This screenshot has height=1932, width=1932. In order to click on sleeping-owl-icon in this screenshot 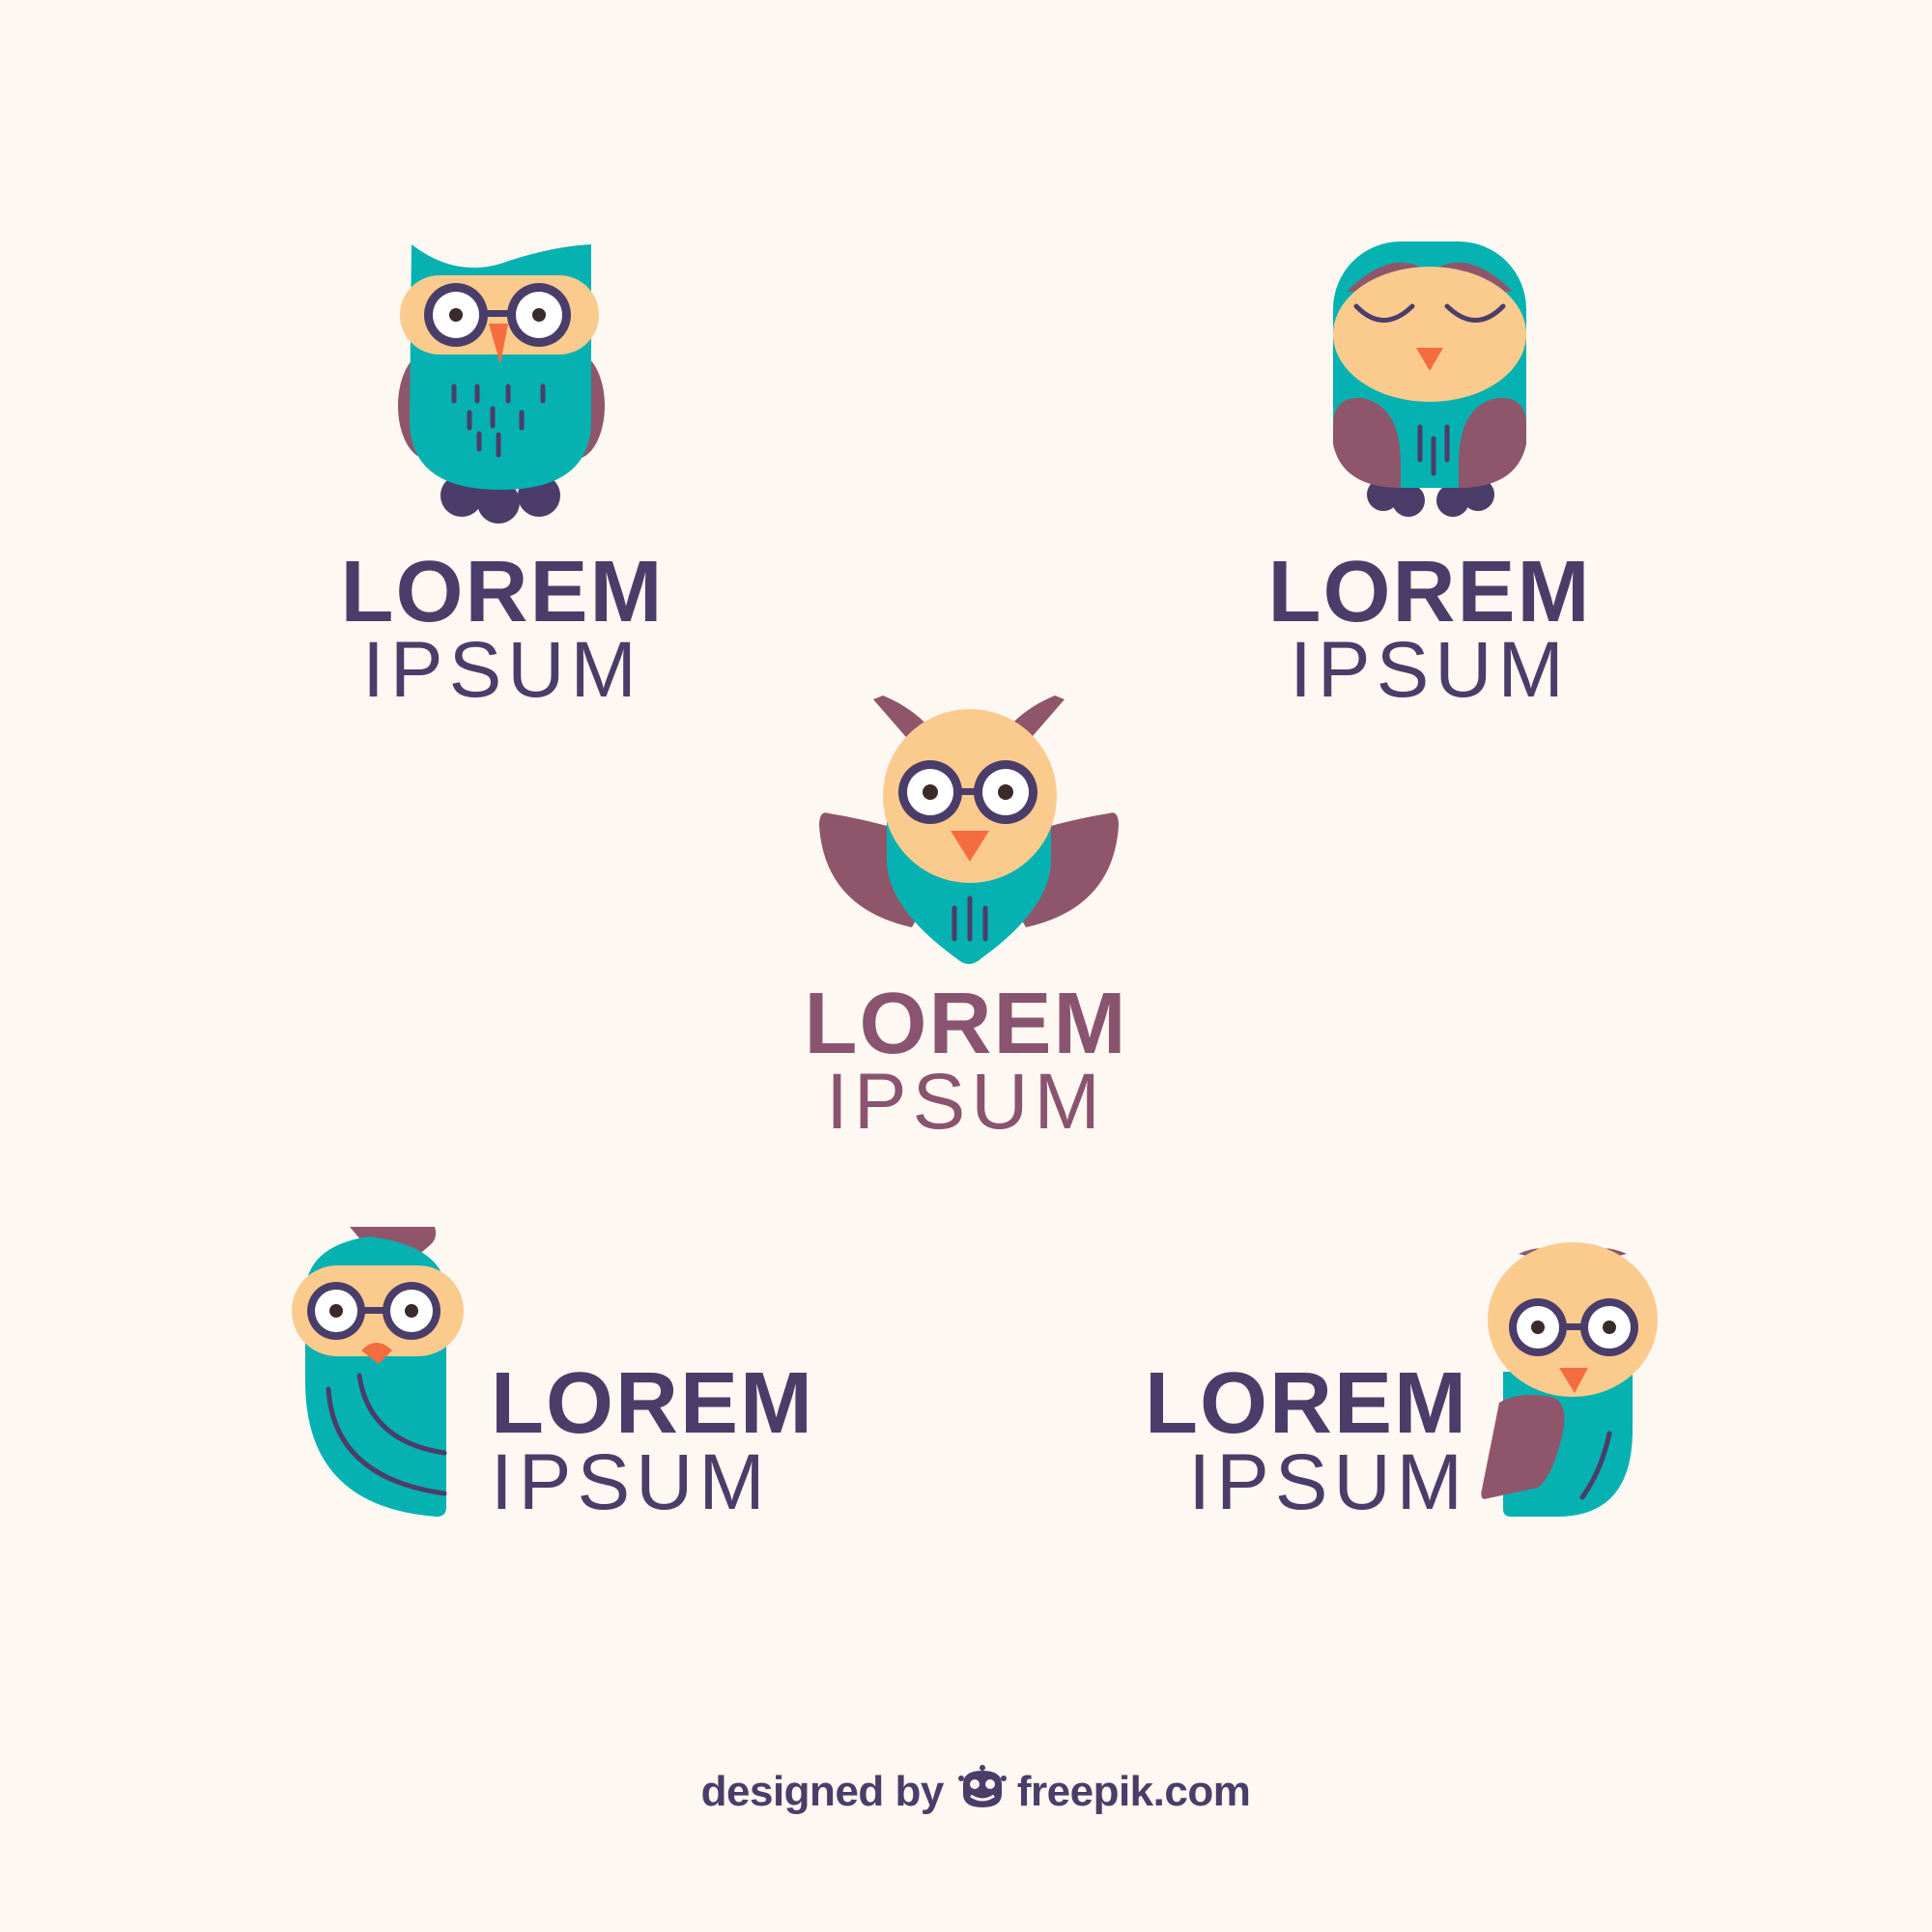, I will do `click(1429, 379)`.